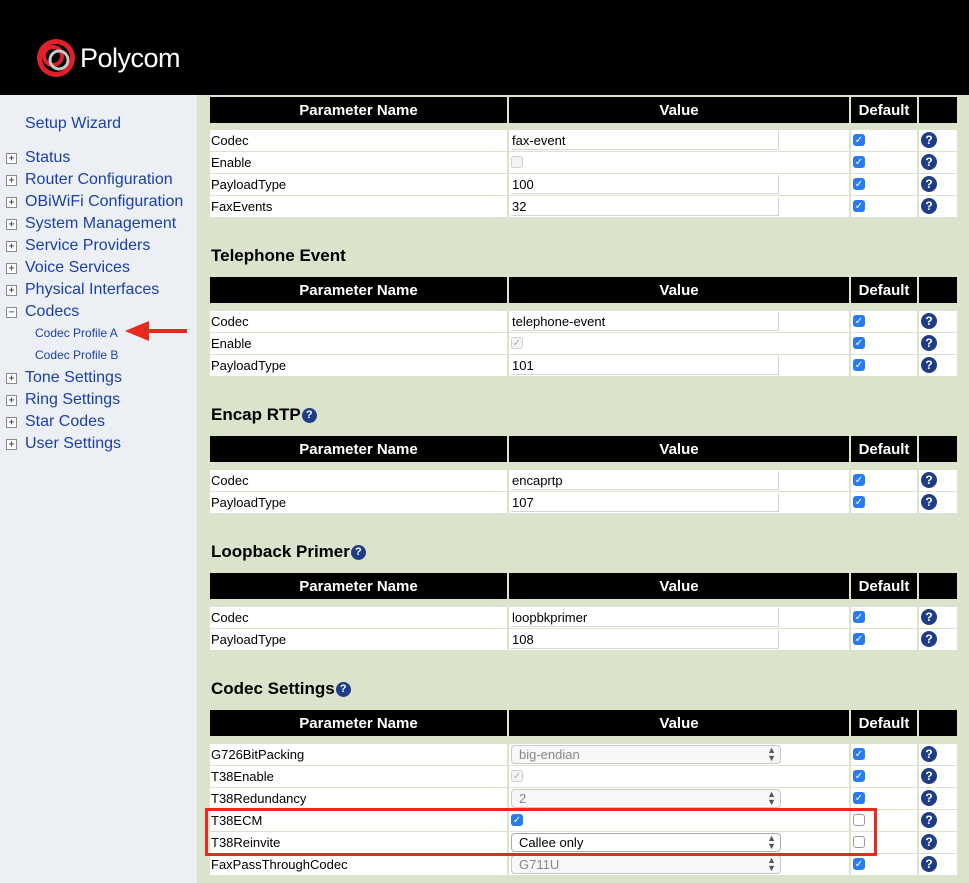 The image size is (969, 883). Describe the element at coordinates (938, 586) in the screenshot. I see `header-help` at that location.